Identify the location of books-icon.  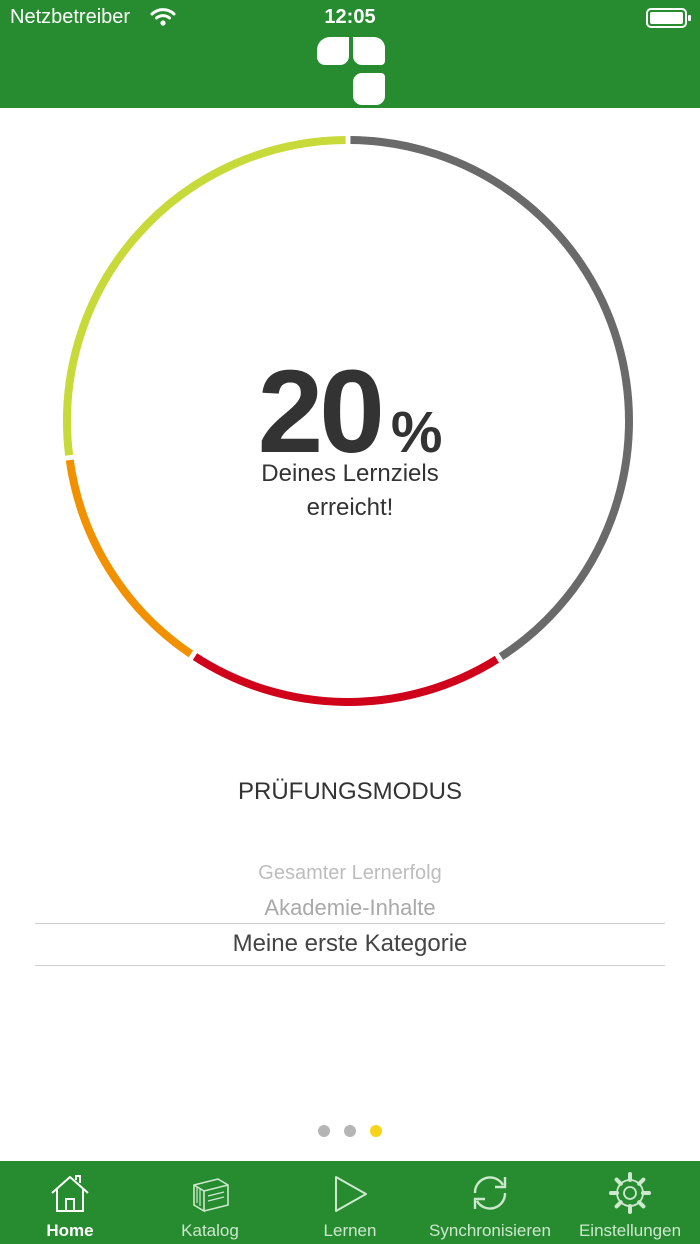
(211, 1195).